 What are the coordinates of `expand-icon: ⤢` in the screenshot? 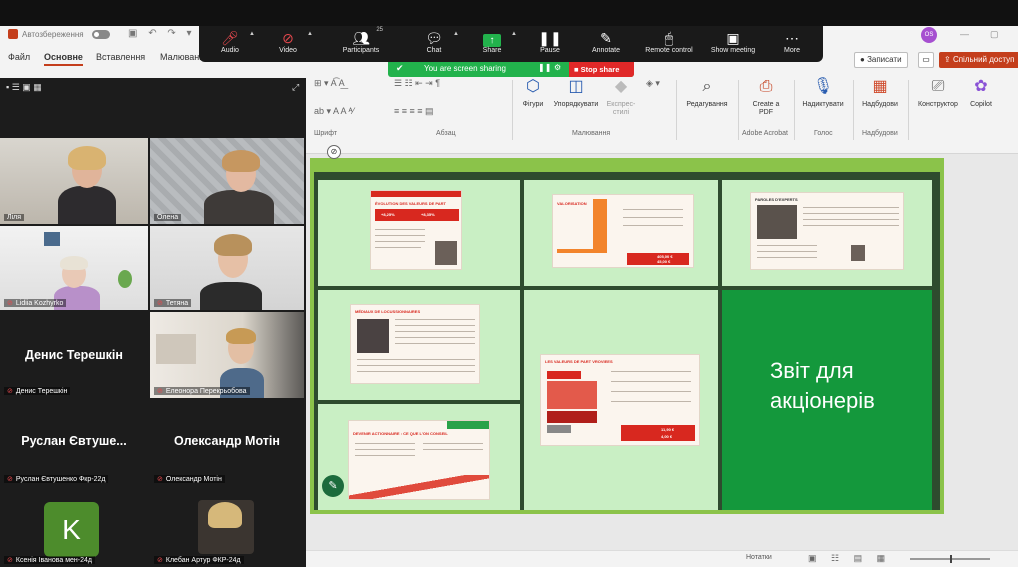 It's located at (295, 87).